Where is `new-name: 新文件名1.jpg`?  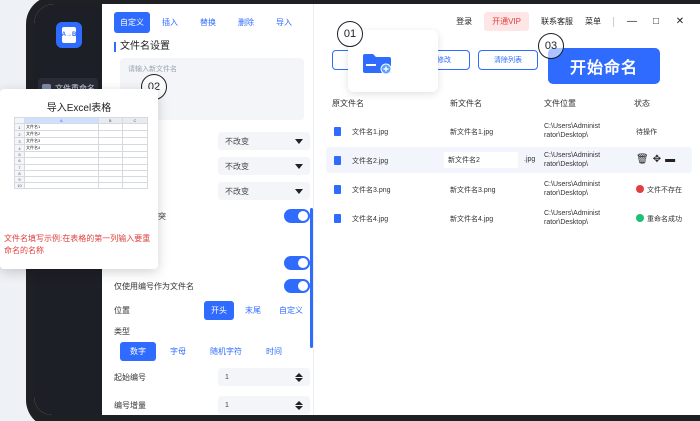
new-name: 新文件名1.jpg is located at coordinates (472, 132).